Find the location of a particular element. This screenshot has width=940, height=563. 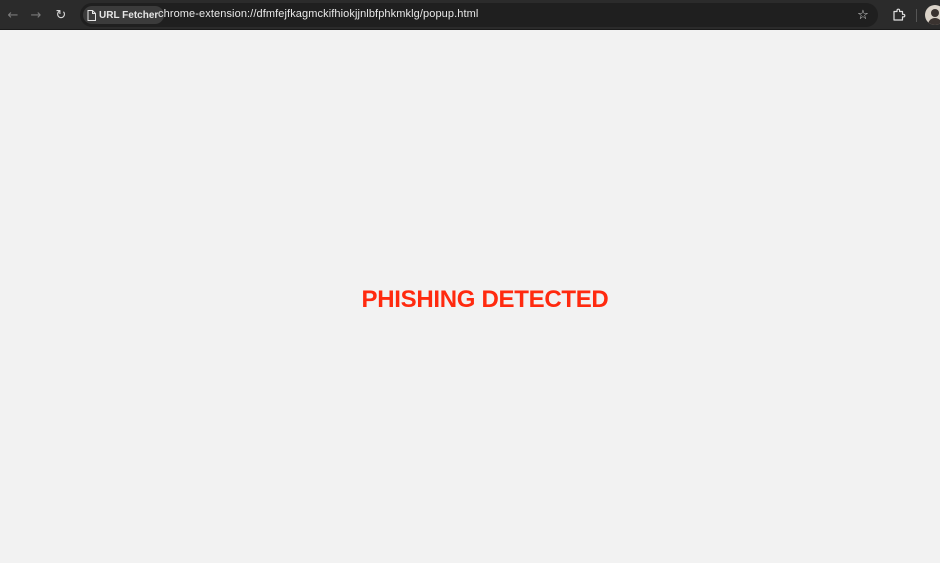

back-button: ← is located at coordinates (13, 15).